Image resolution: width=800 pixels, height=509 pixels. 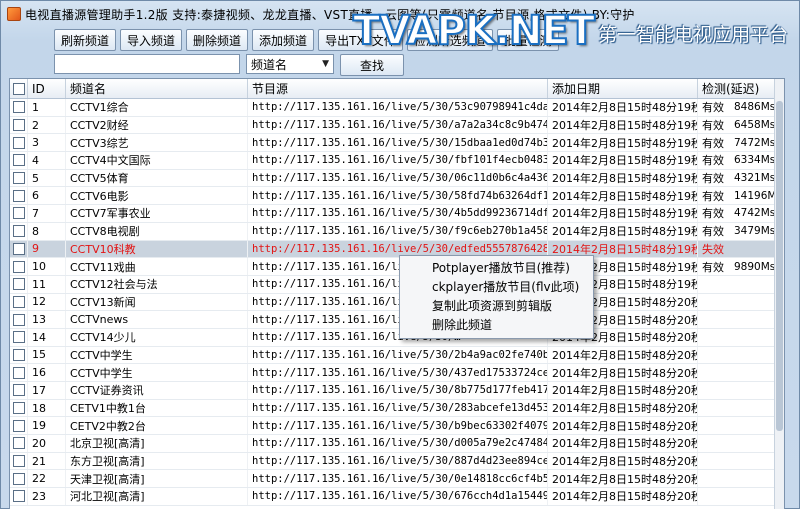 I want to click on column-header-name: 频道名, so click(x=157, y=88).